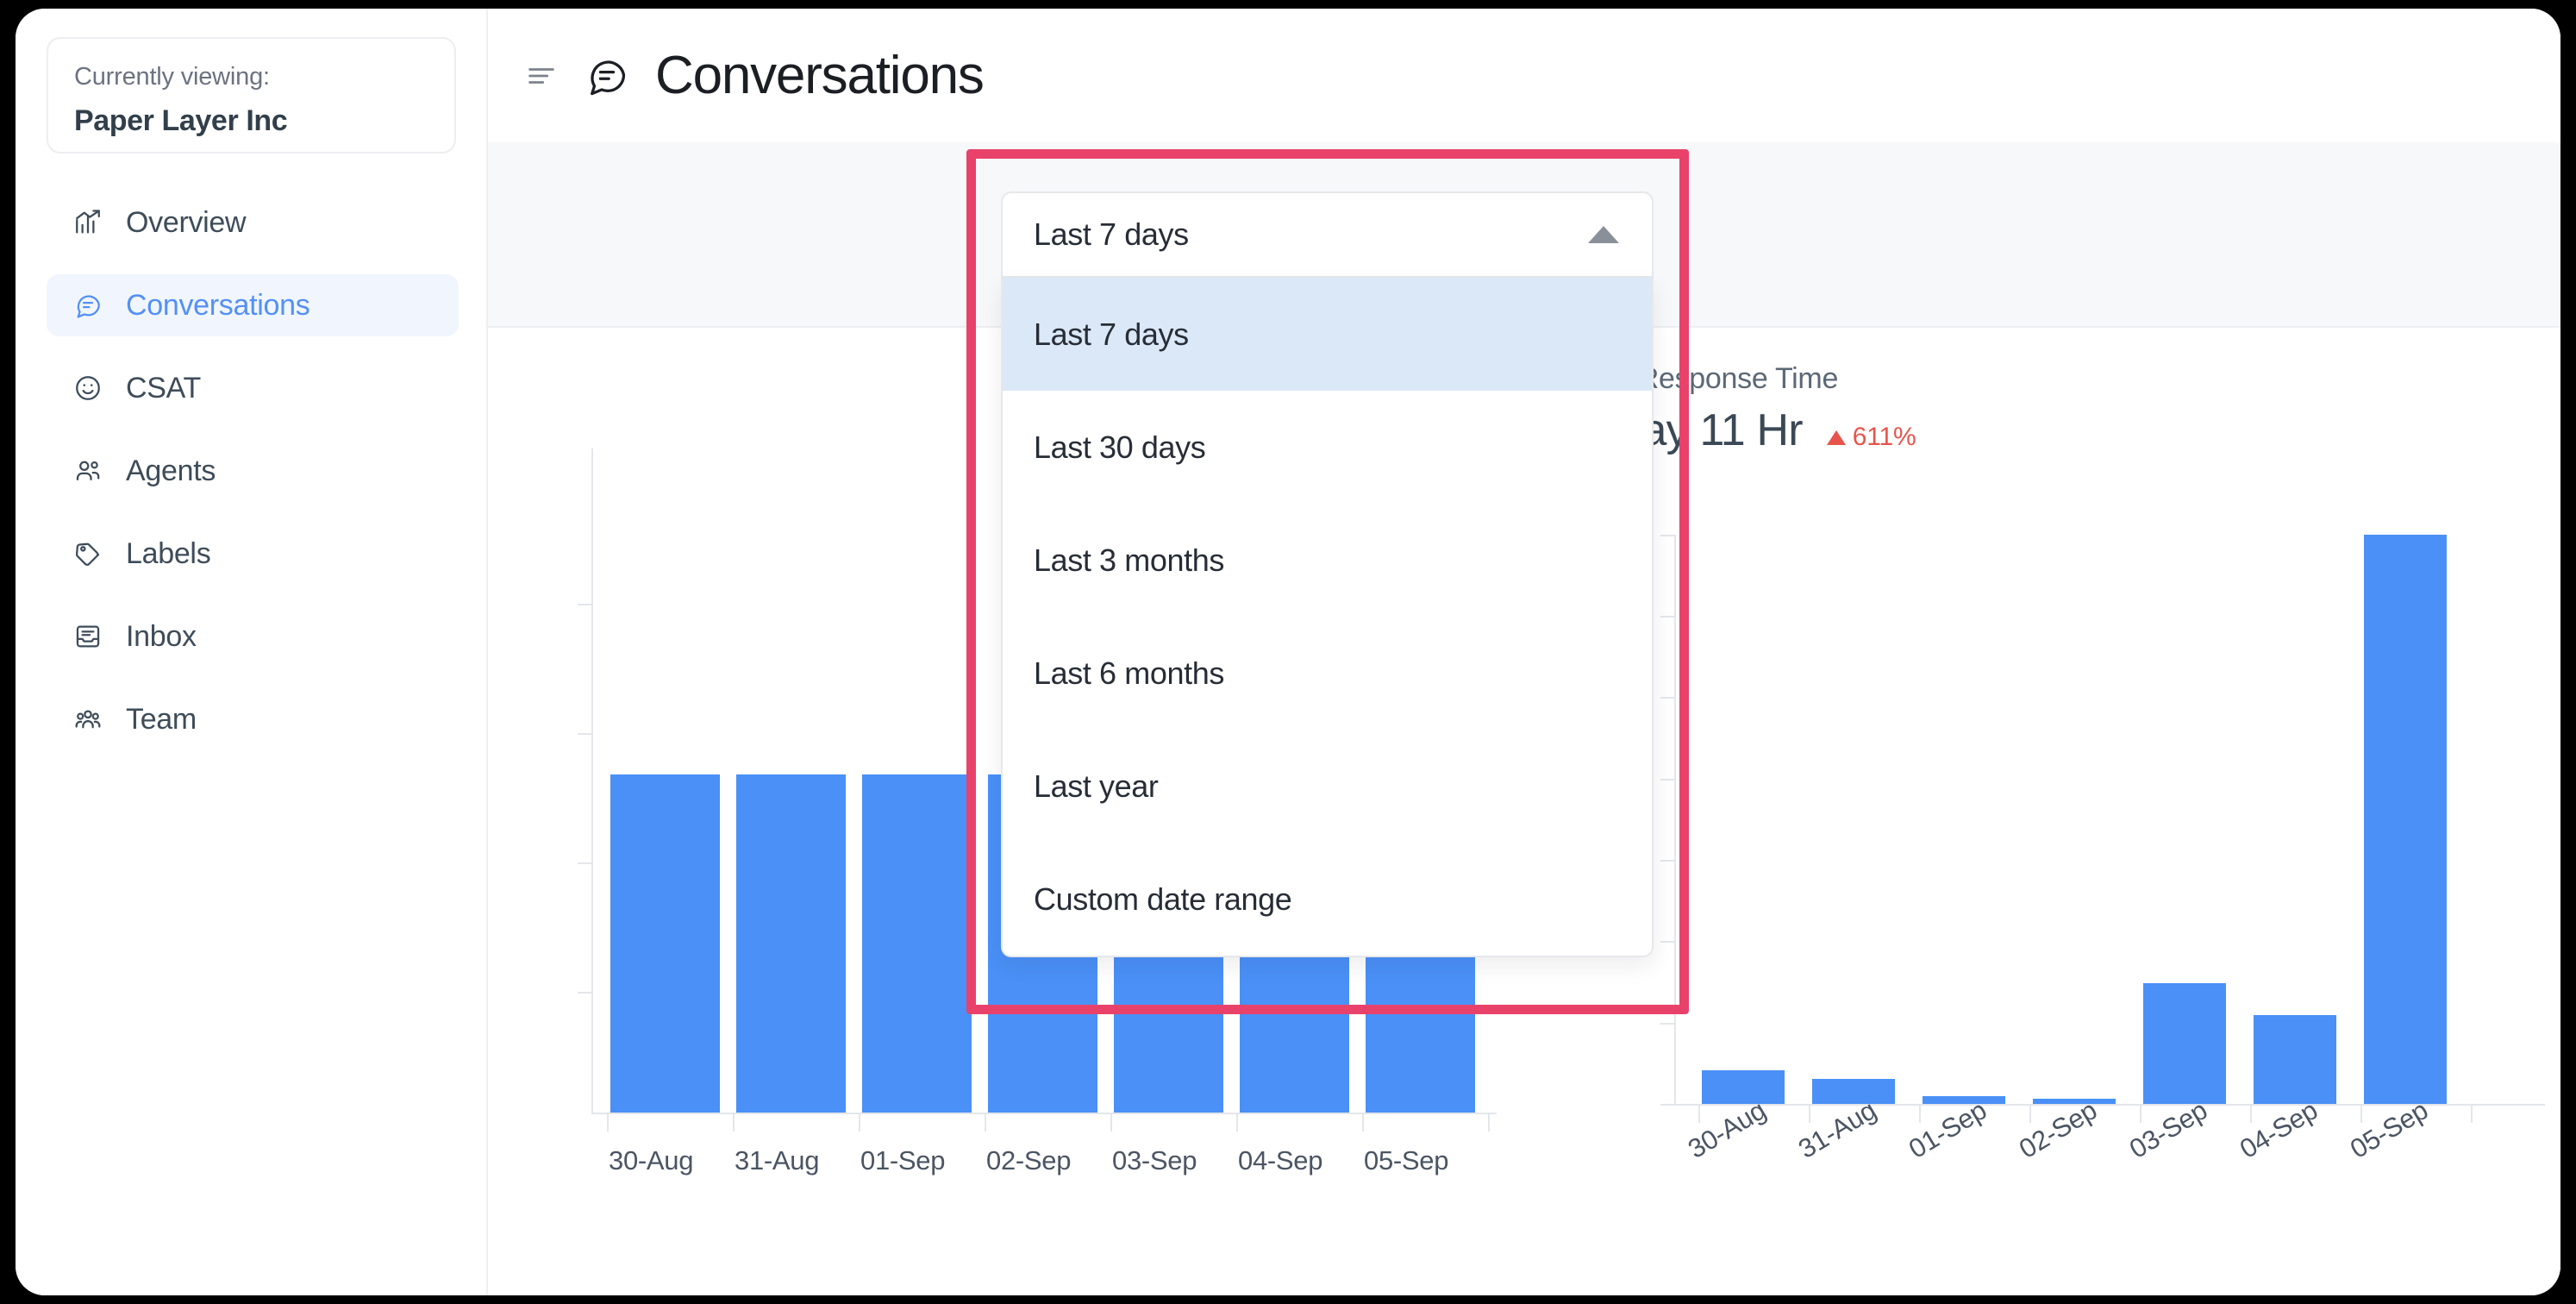  What do you see at coordinates (87, 636) in the screenshot?
I see `inbox-icon` at bounding box center [87, 636].